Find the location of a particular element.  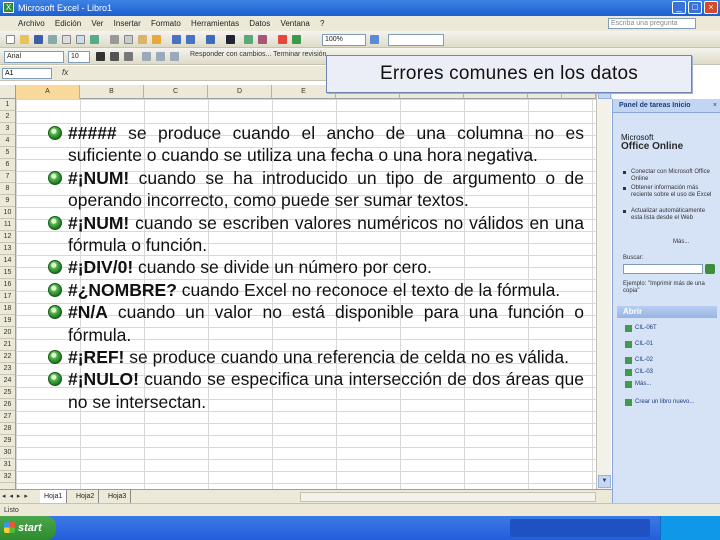

row-header: 11 is located at coordinates (7, 225).